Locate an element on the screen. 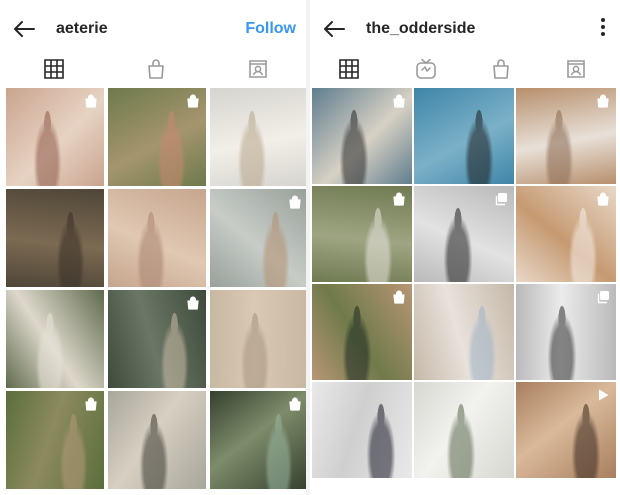 This screenshot has height=495, width=620. profile-username: aeterie is located at coordinates (82, 28).